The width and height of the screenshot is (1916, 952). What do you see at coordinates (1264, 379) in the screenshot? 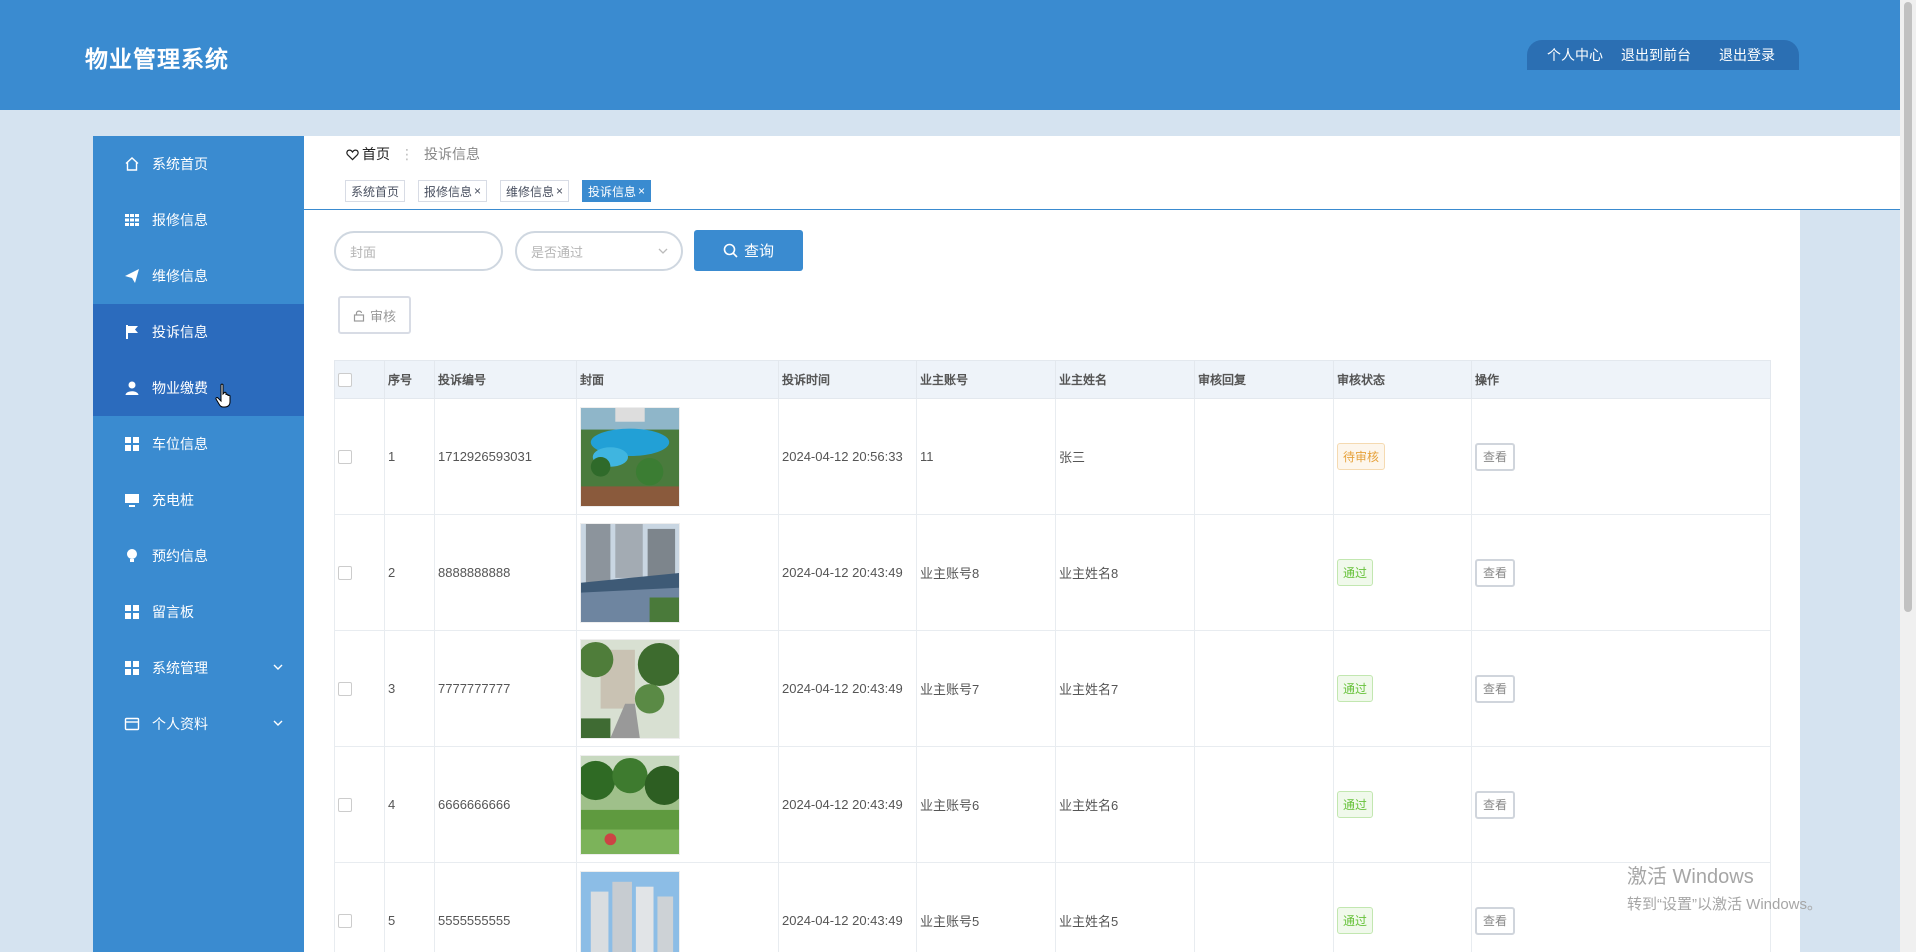
I see `column-header: 审核回复` at bounding box center [1264, 379].